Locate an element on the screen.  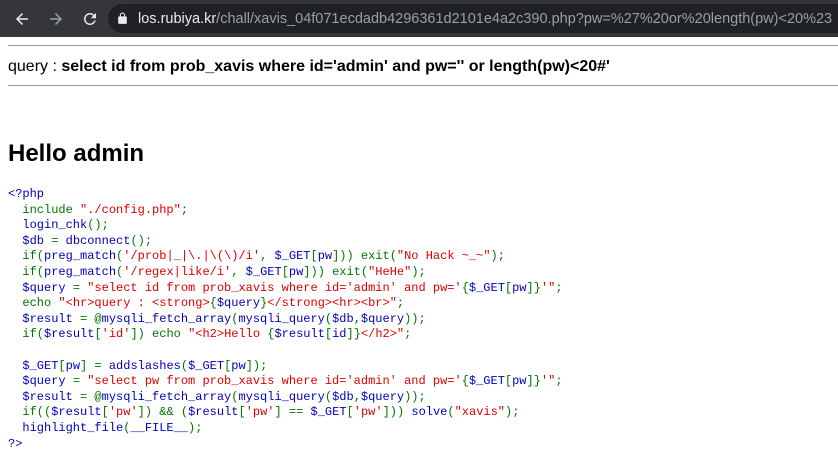
divider-top is located at coordinates (423, 45).